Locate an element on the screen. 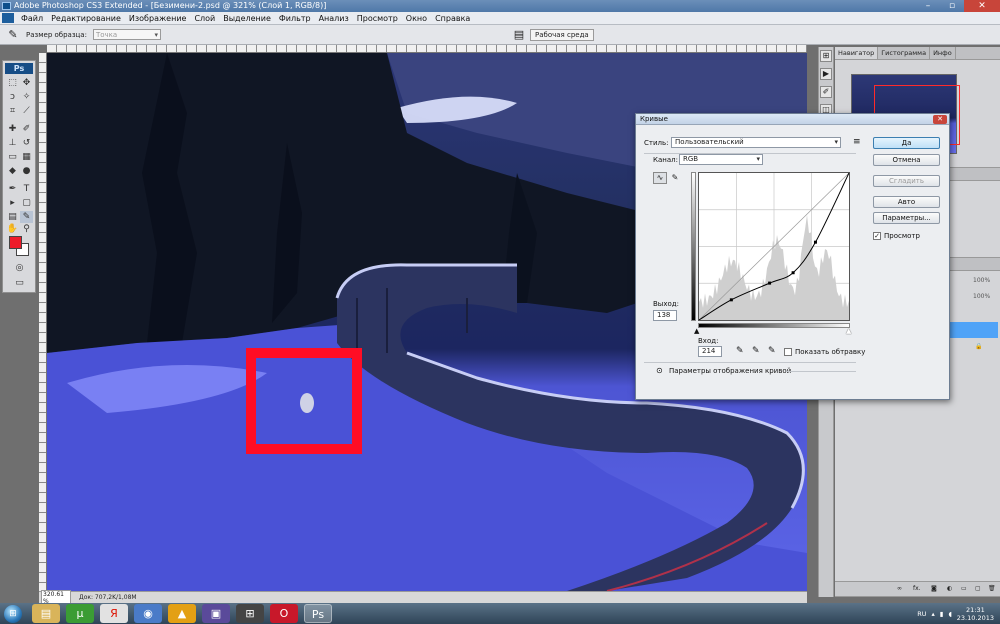  calculator-icon: ⊞ is located at coordinates (250, 613).